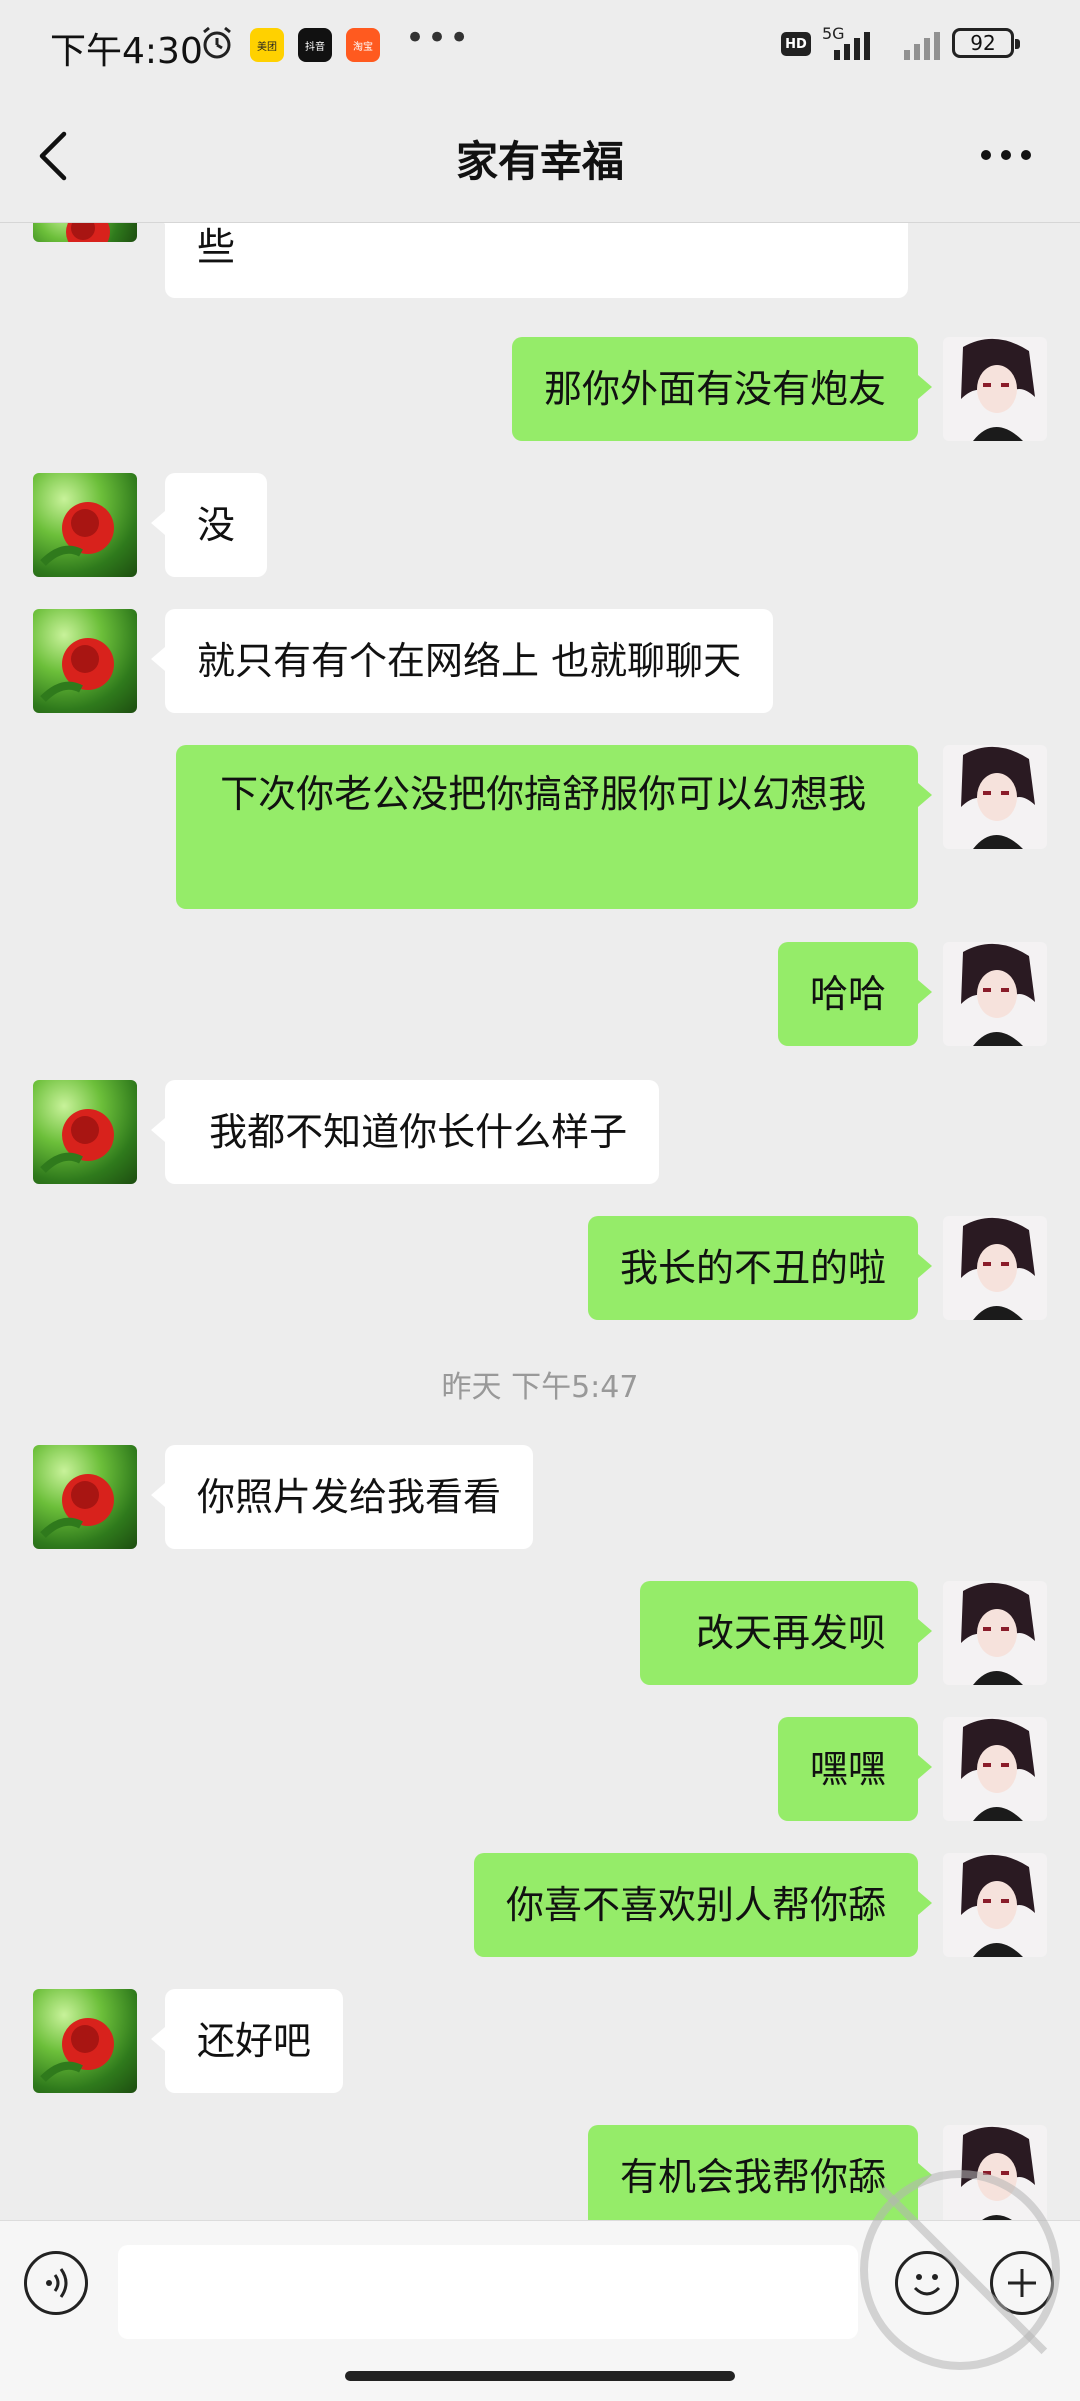  I want to click on message-input, so click(488, 2292).